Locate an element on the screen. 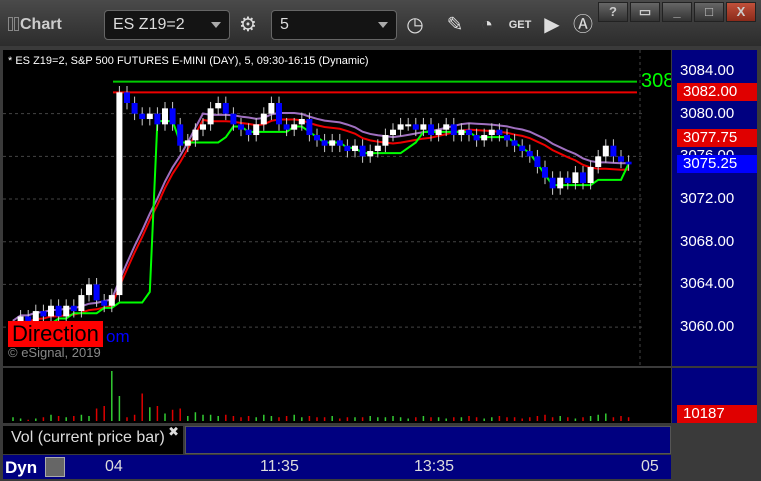  alert-a-icon: Ⓐ is located at coordinates (583, 25).